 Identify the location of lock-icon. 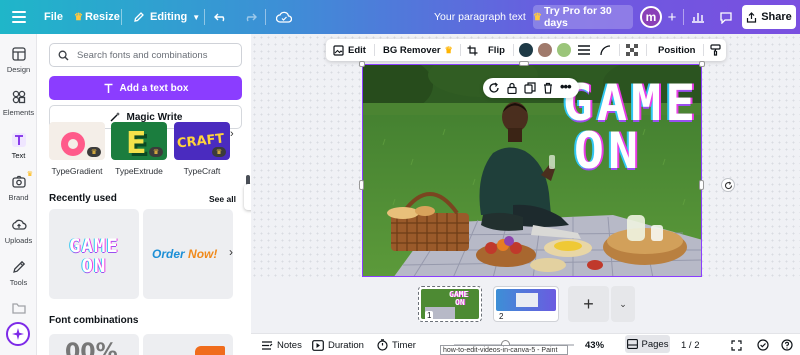
(512, 88).